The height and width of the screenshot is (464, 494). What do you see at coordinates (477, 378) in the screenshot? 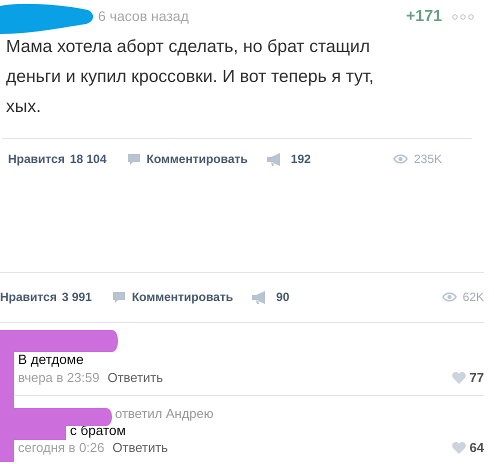
I see `like-count: 77` at bounding box center [477, 378].